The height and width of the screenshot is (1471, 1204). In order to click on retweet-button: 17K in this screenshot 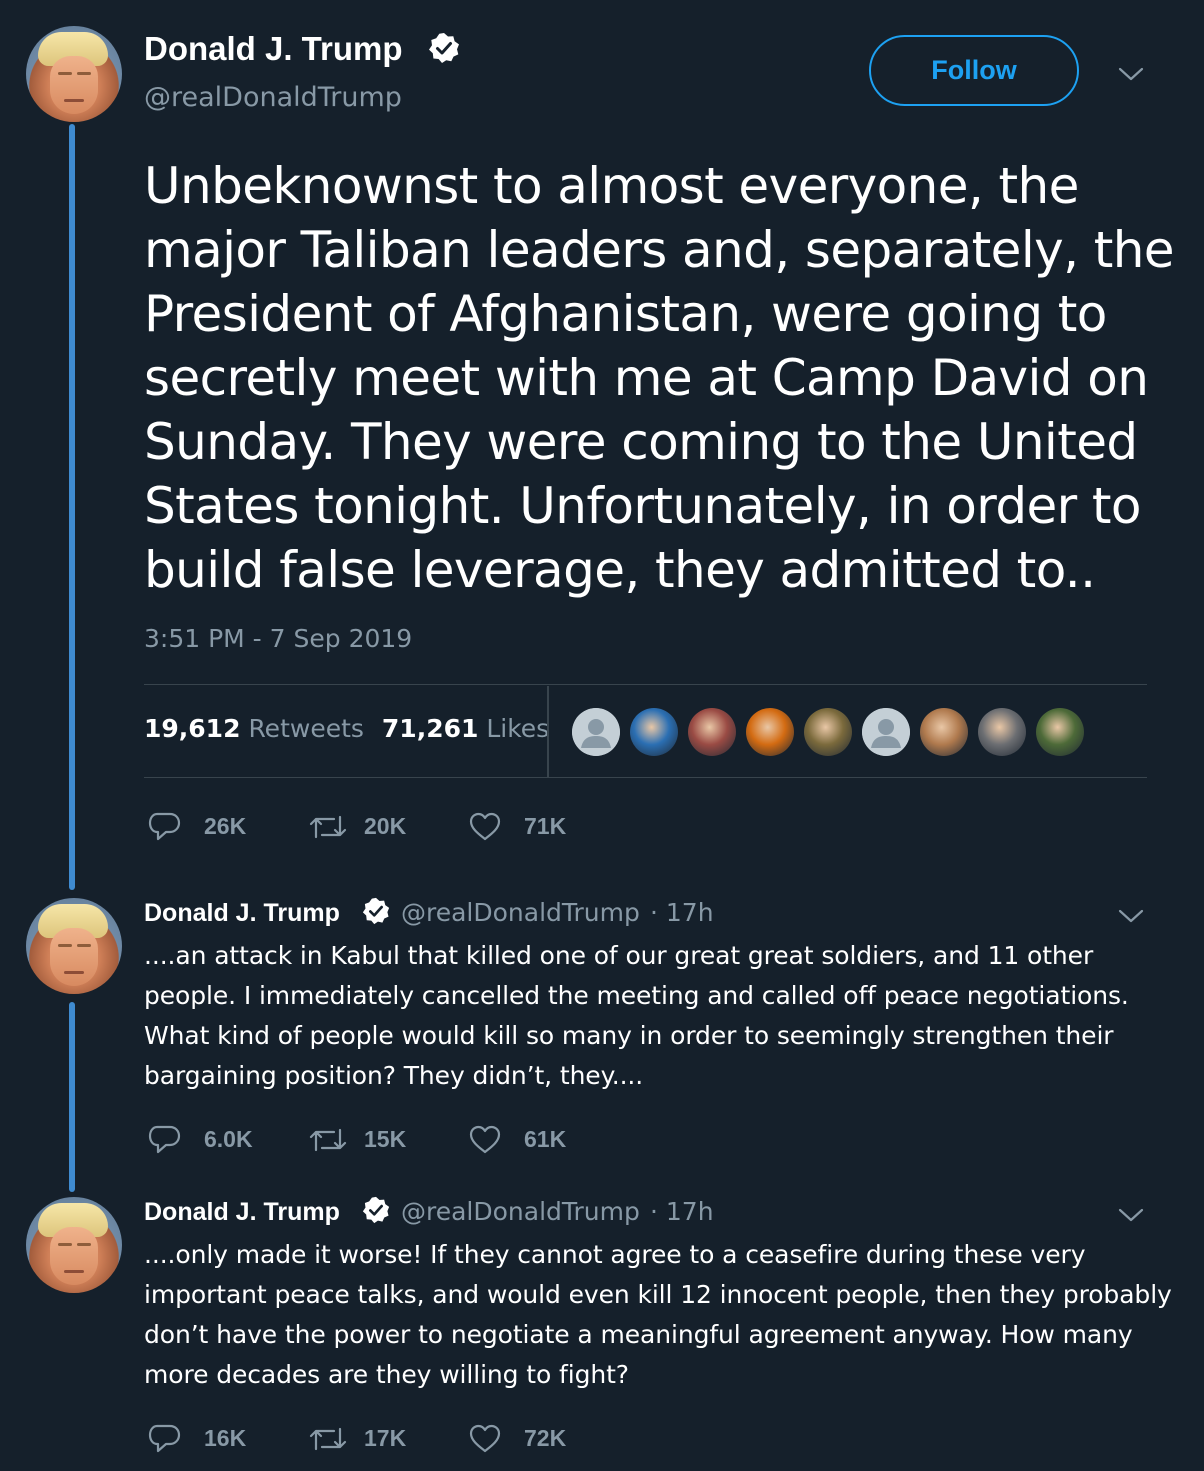, I will do `click(363, 1439)`.